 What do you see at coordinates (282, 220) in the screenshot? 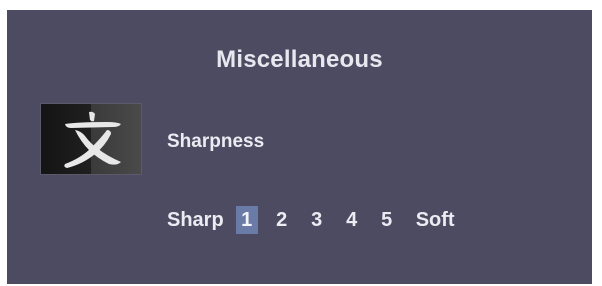
I see `sharpness-option-2: 2` at bounding box center [282, 220].